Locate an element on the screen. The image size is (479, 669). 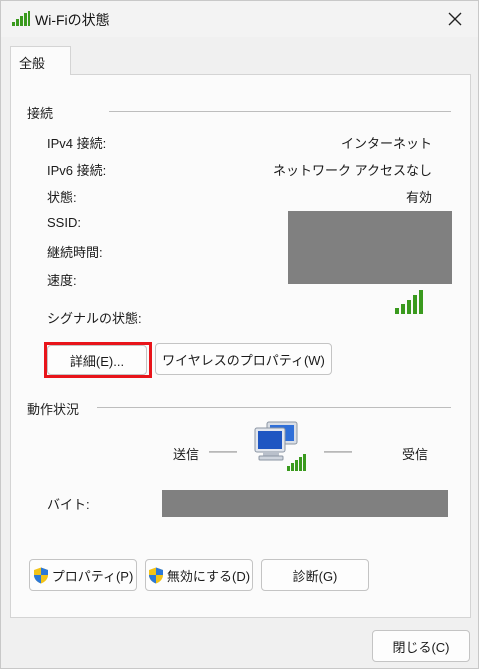
ipv6-label: IPv6 接続: is located at coordinates (77, 170).